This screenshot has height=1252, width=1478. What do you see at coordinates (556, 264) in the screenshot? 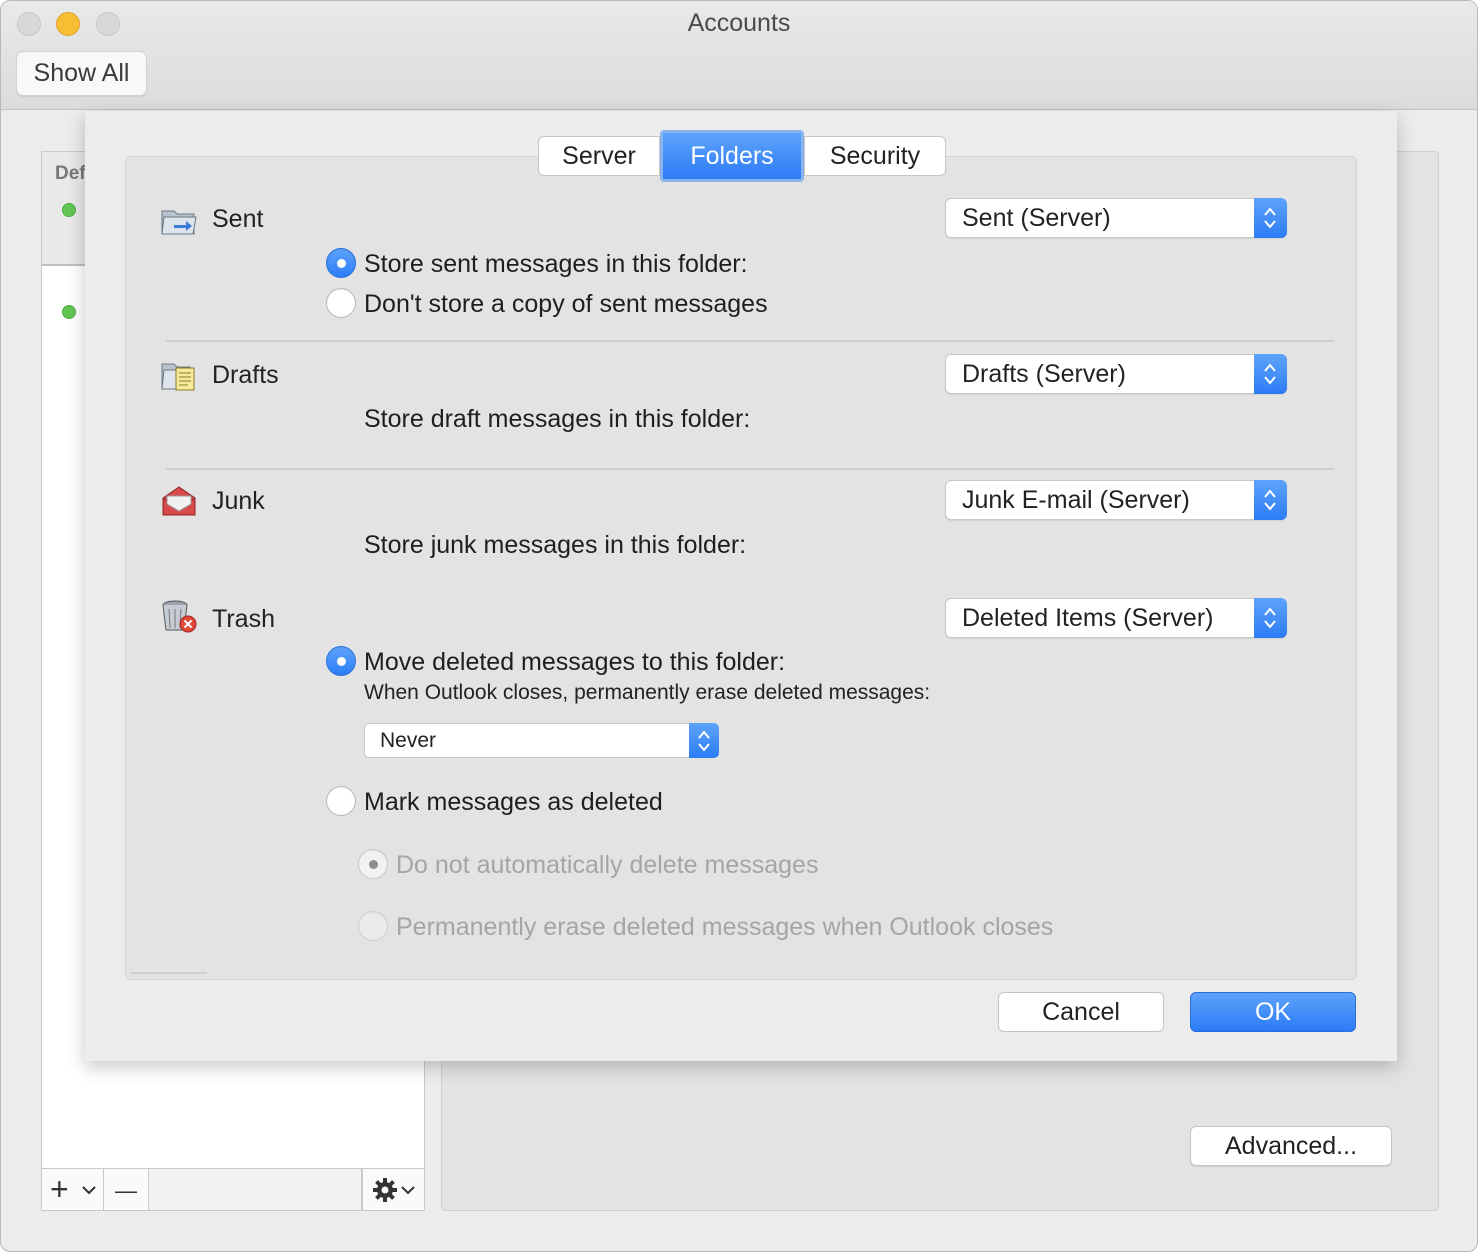
I see `store-sent-label: Store sent messages in this folder:` at bounding box center [556, 264].